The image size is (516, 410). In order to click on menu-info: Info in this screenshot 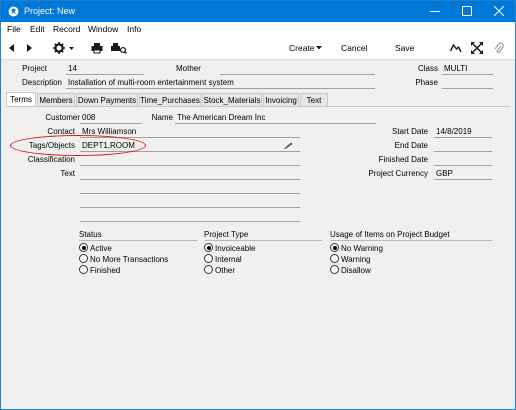, I will do `click(134, 29)`.